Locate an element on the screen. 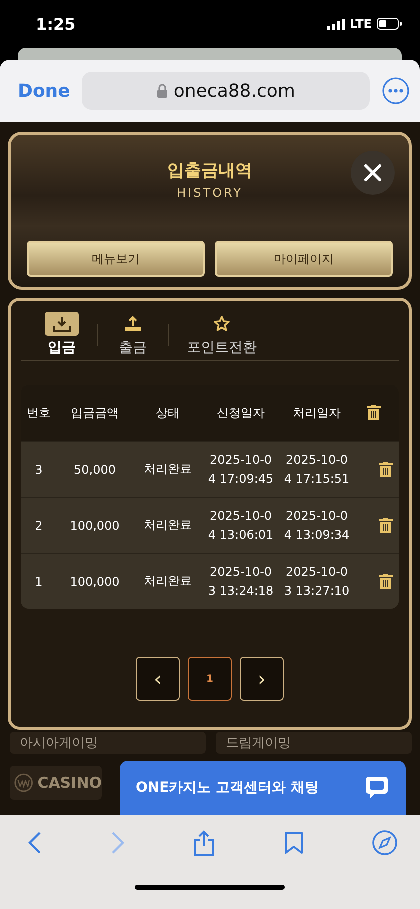 The width and height of the screenshot is (420, 909). close-icon is located at coordinates (373, 173).